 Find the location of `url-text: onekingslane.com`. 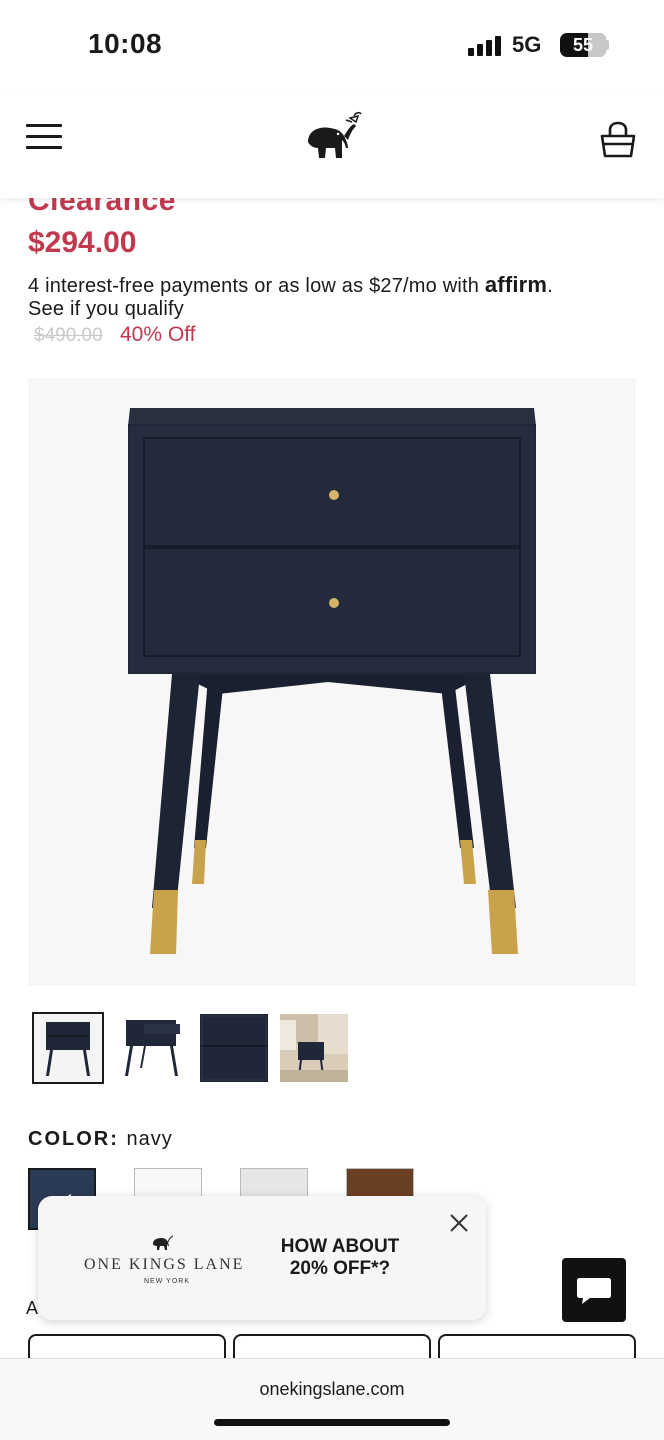

url-text: onekingslane.com is located at coordinates (332, 1389).